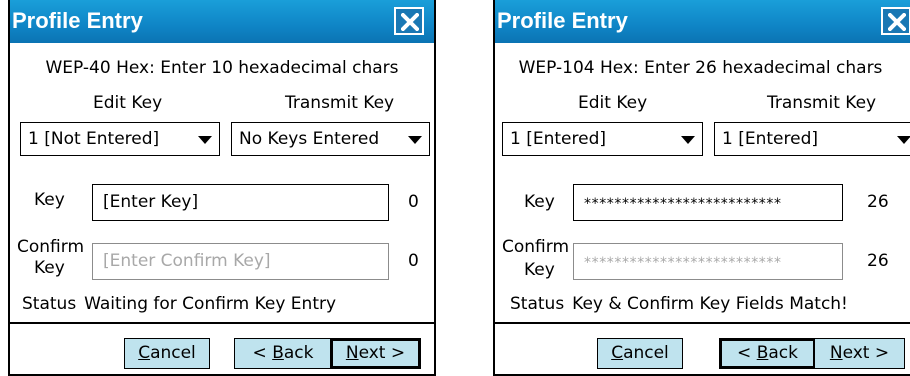 The image size is (910, 376). I want to click on transmit-key-dropdown: 1 [Entered], so click(812, 139).